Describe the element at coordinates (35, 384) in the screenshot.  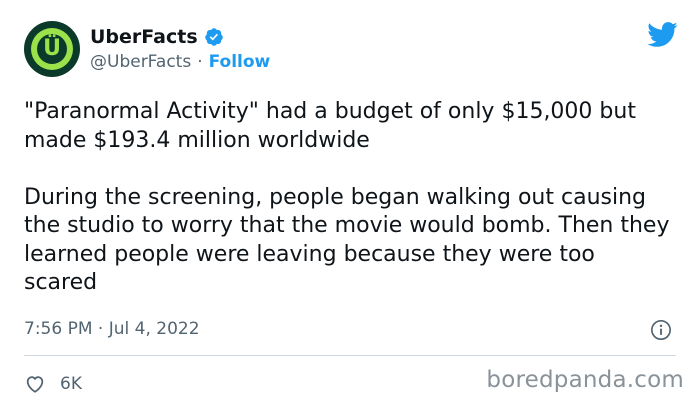
I see `heart-icon` at that location.